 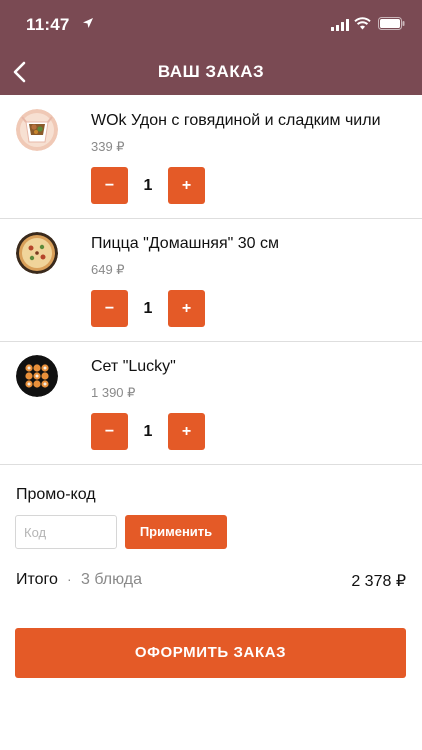 What do you see at coordinates (88, 23) in the screenshot?
I see `location-arrow-icon` at bounding box center [88, 23].